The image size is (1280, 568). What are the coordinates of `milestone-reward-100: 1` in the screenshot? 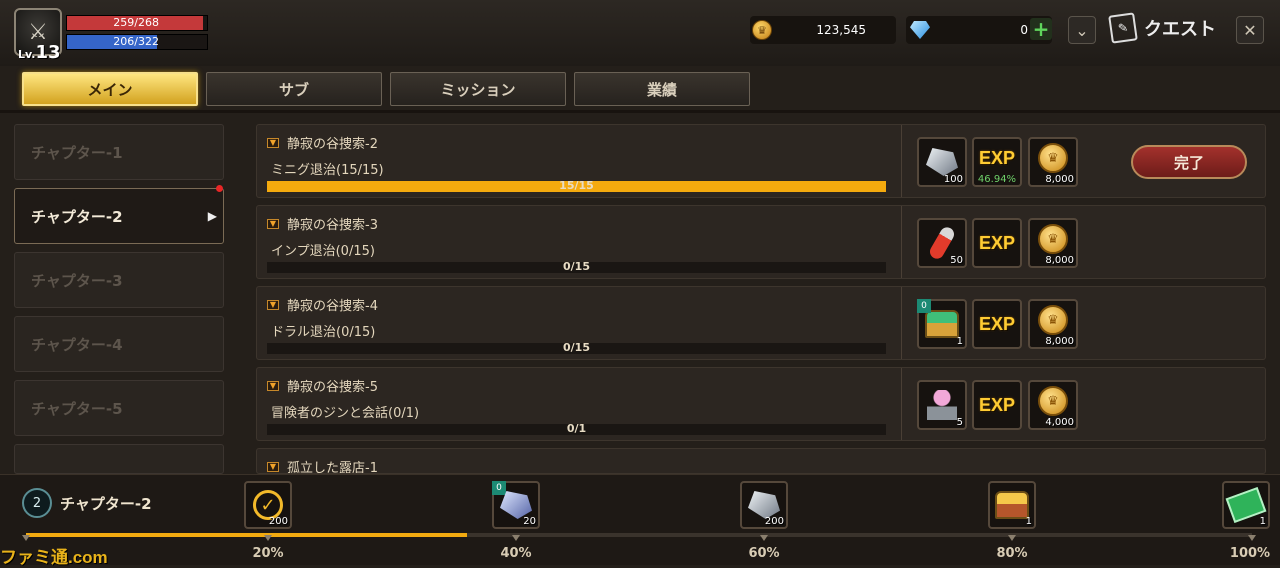 It's located at (1246, 505).